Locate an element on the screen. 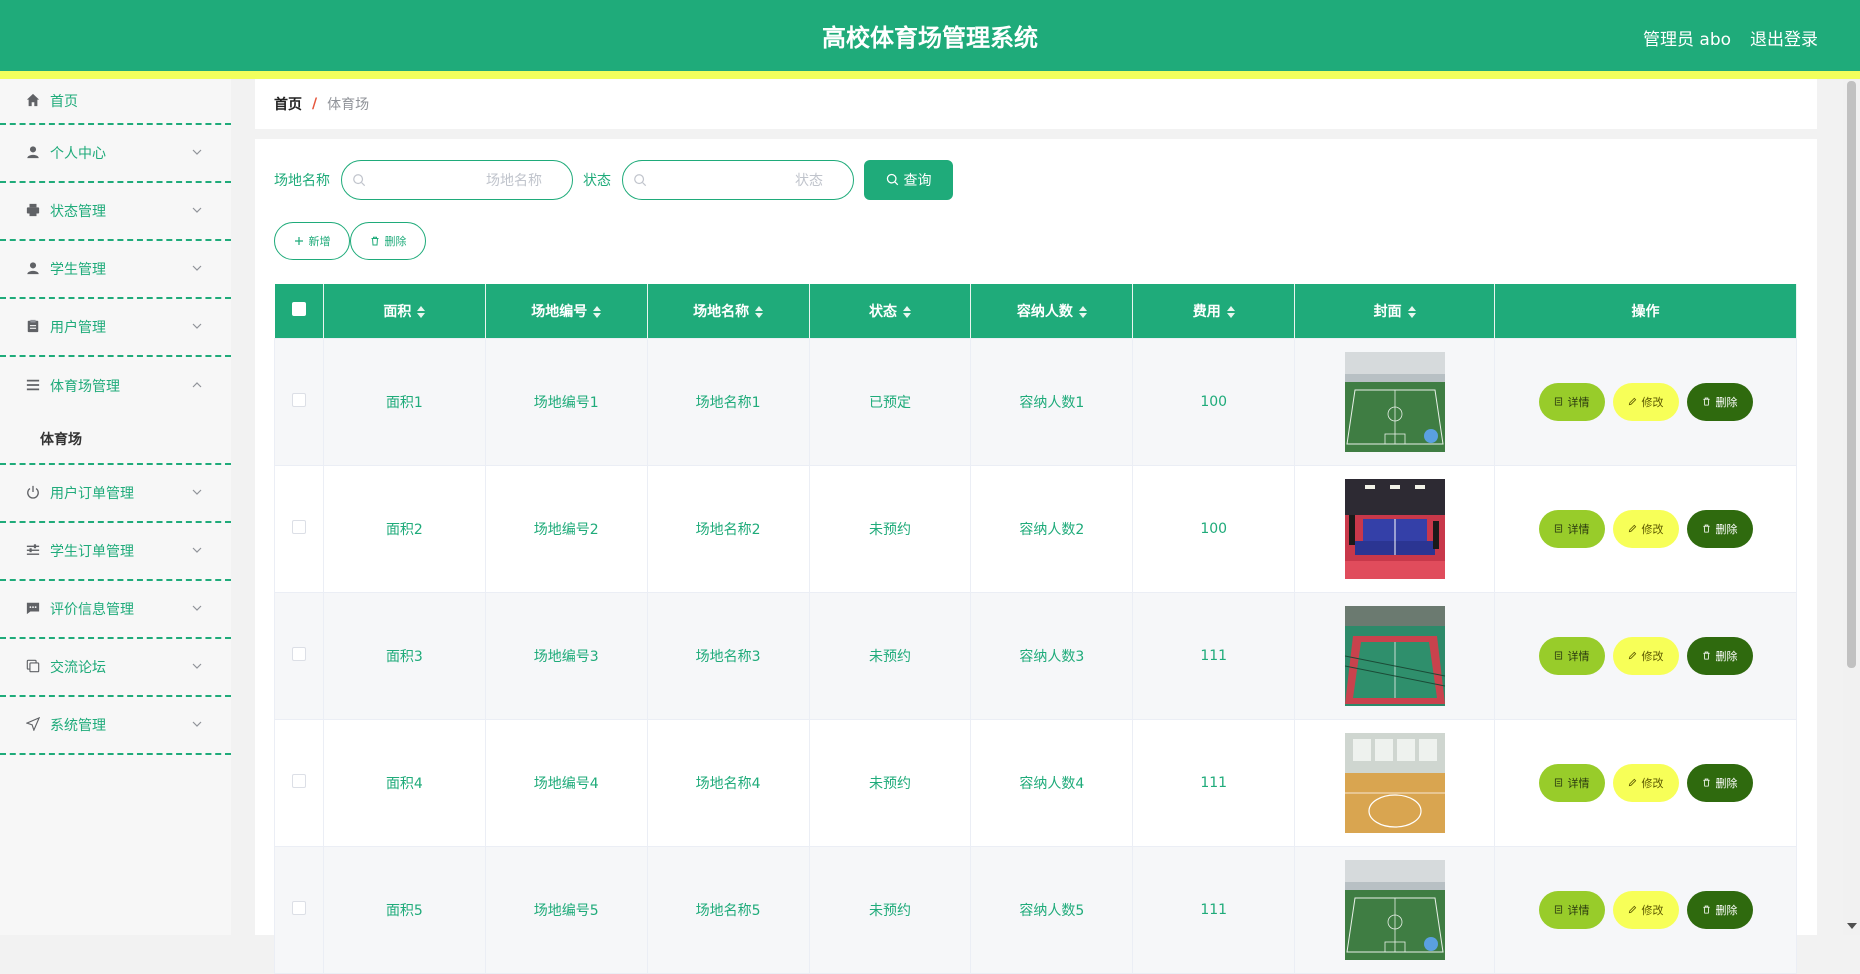 The image size is (1860, 974). venue-name-label: 场地名称 is located at coordinates (302, 181).